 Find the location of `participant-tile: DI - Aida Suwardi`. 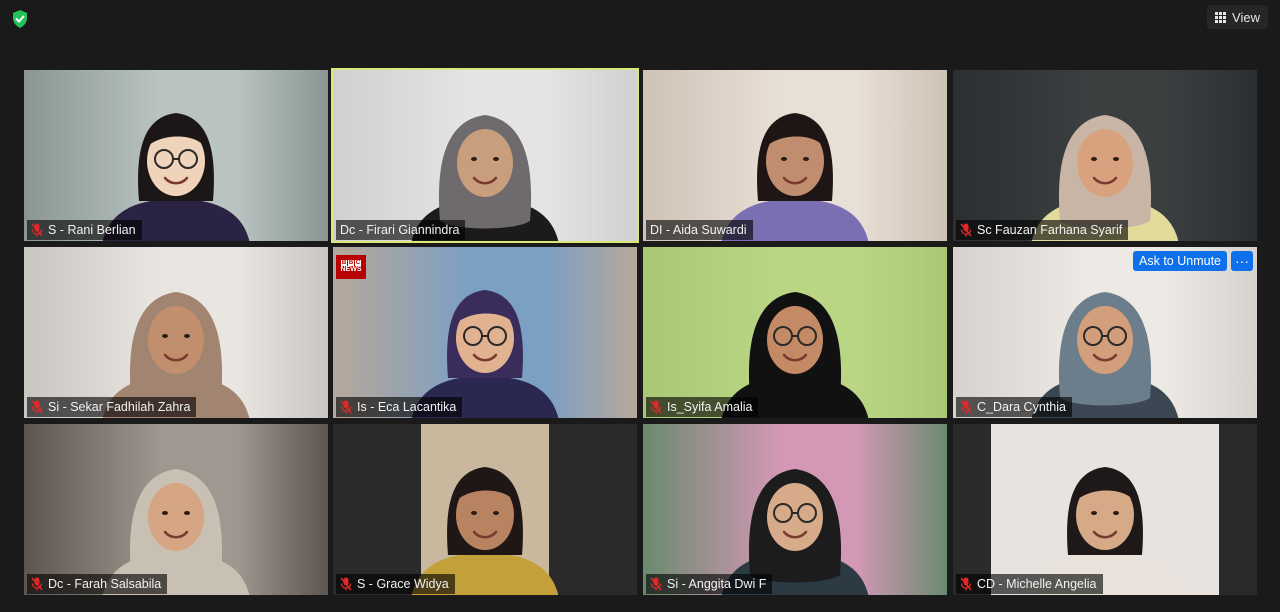

participant-tile: DI - Aida Suwardi is located at coordinates (795, 155).